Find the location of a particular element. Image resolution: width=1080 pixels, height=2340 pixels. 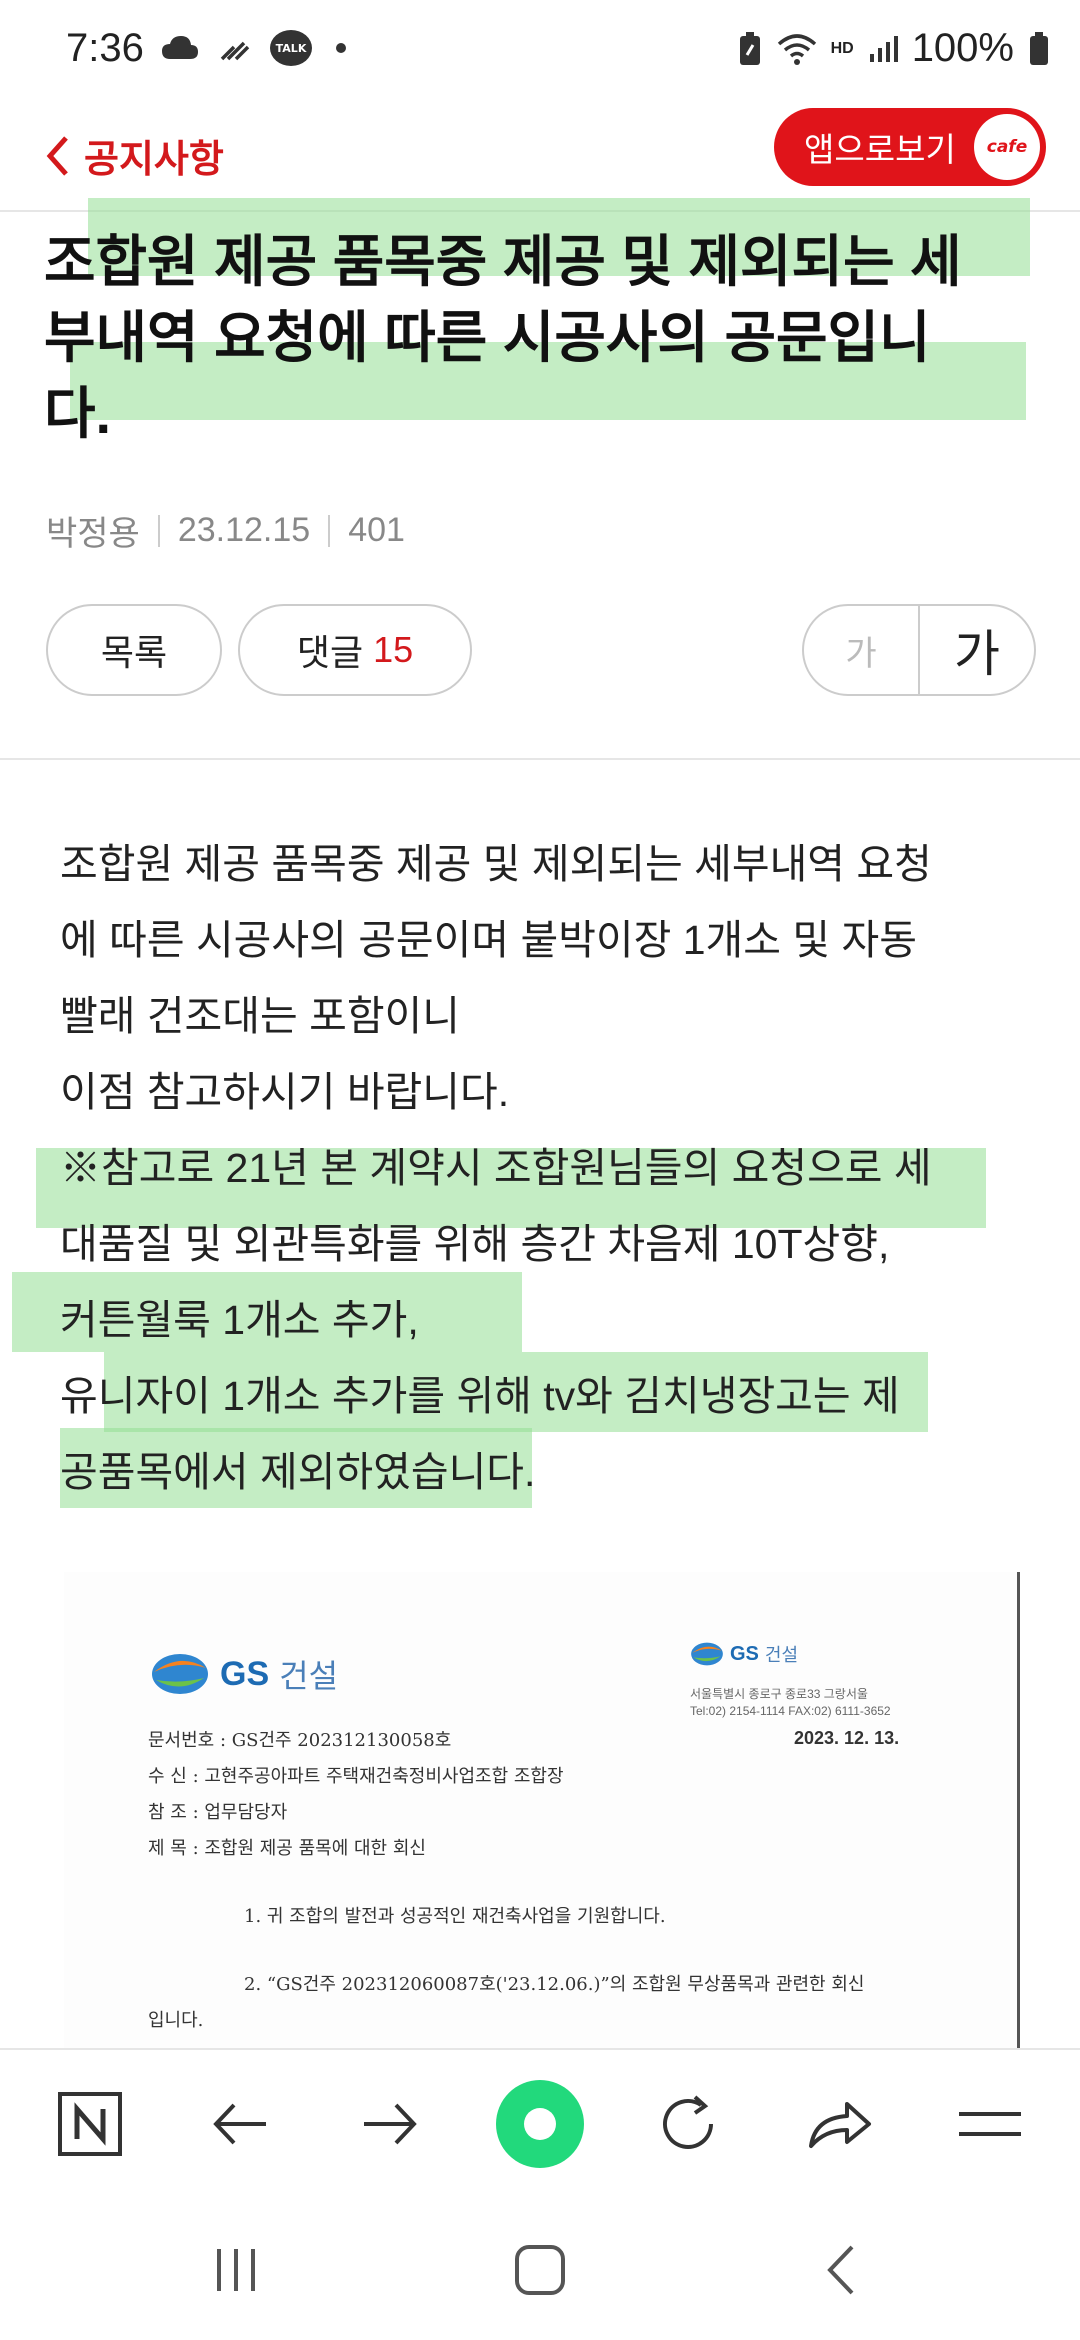

menu-button is located at coordinates (990, 2124).